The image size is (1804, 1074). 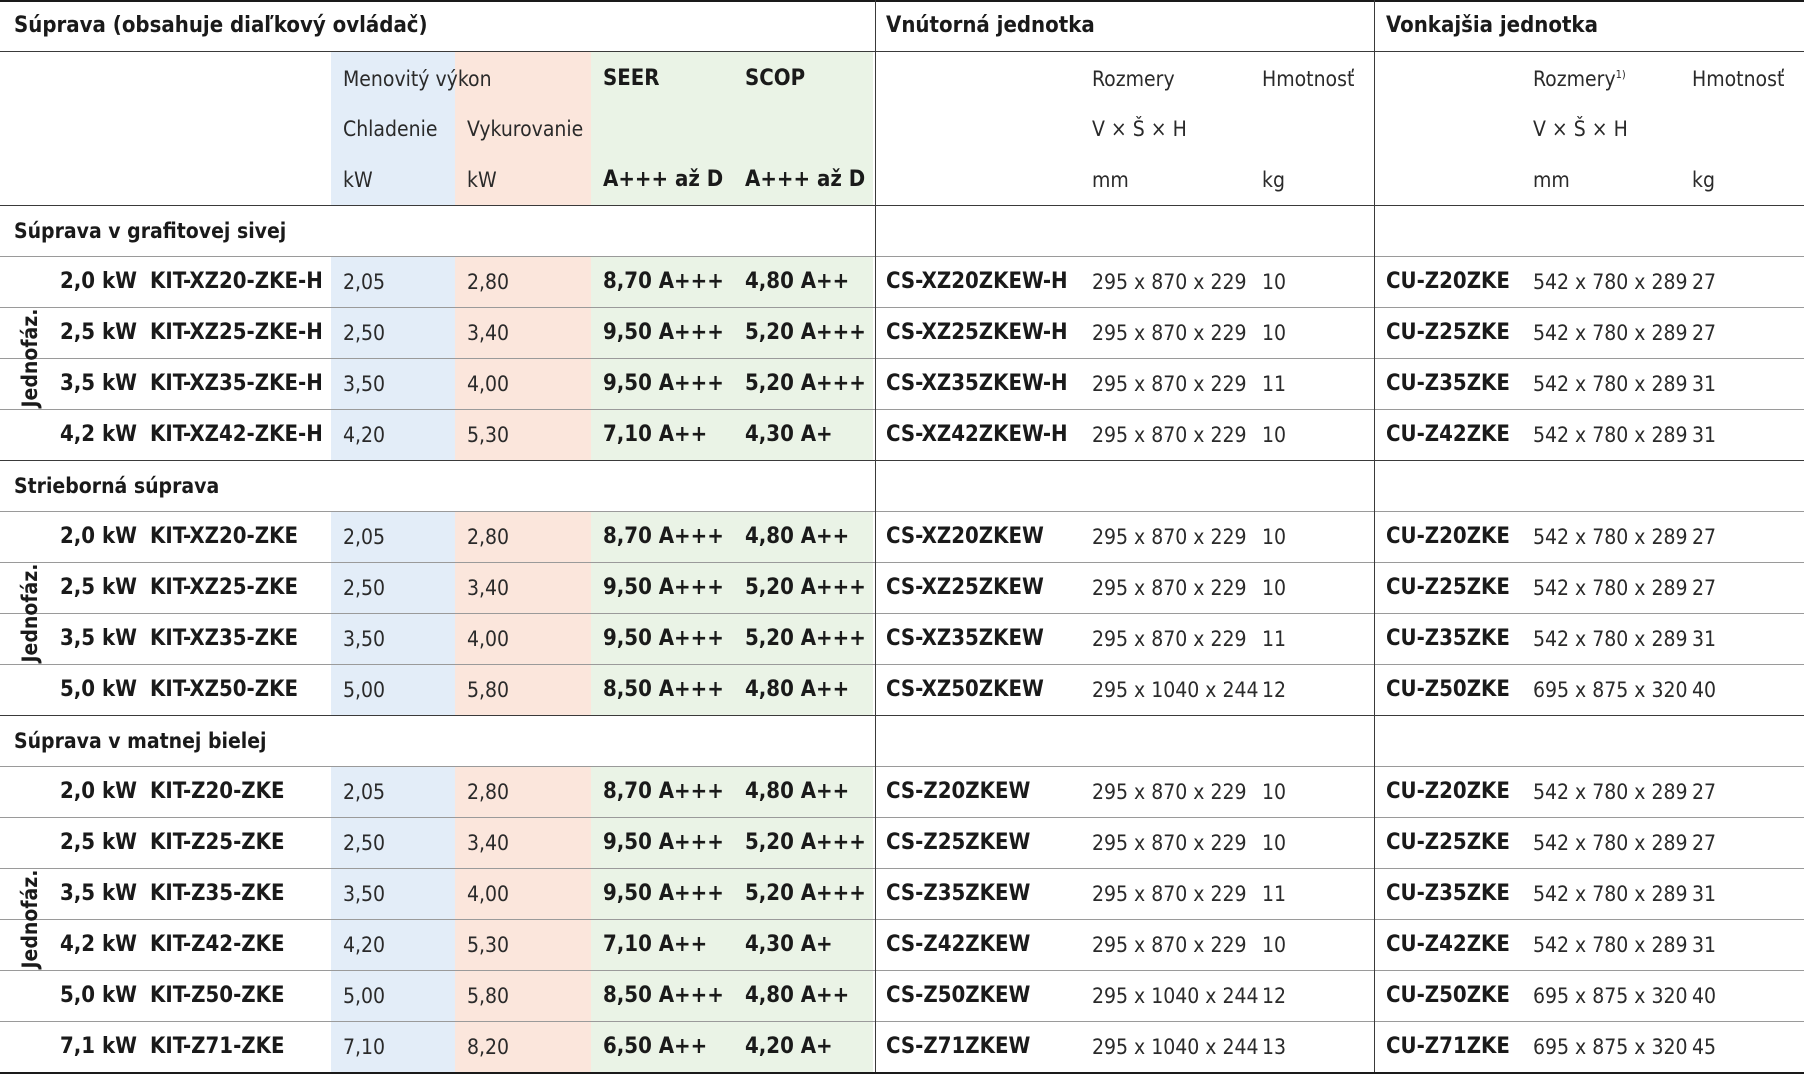 I want to click on outdoor-model-cell: CU-Z20ZKE, so click(x=1448, y=536).